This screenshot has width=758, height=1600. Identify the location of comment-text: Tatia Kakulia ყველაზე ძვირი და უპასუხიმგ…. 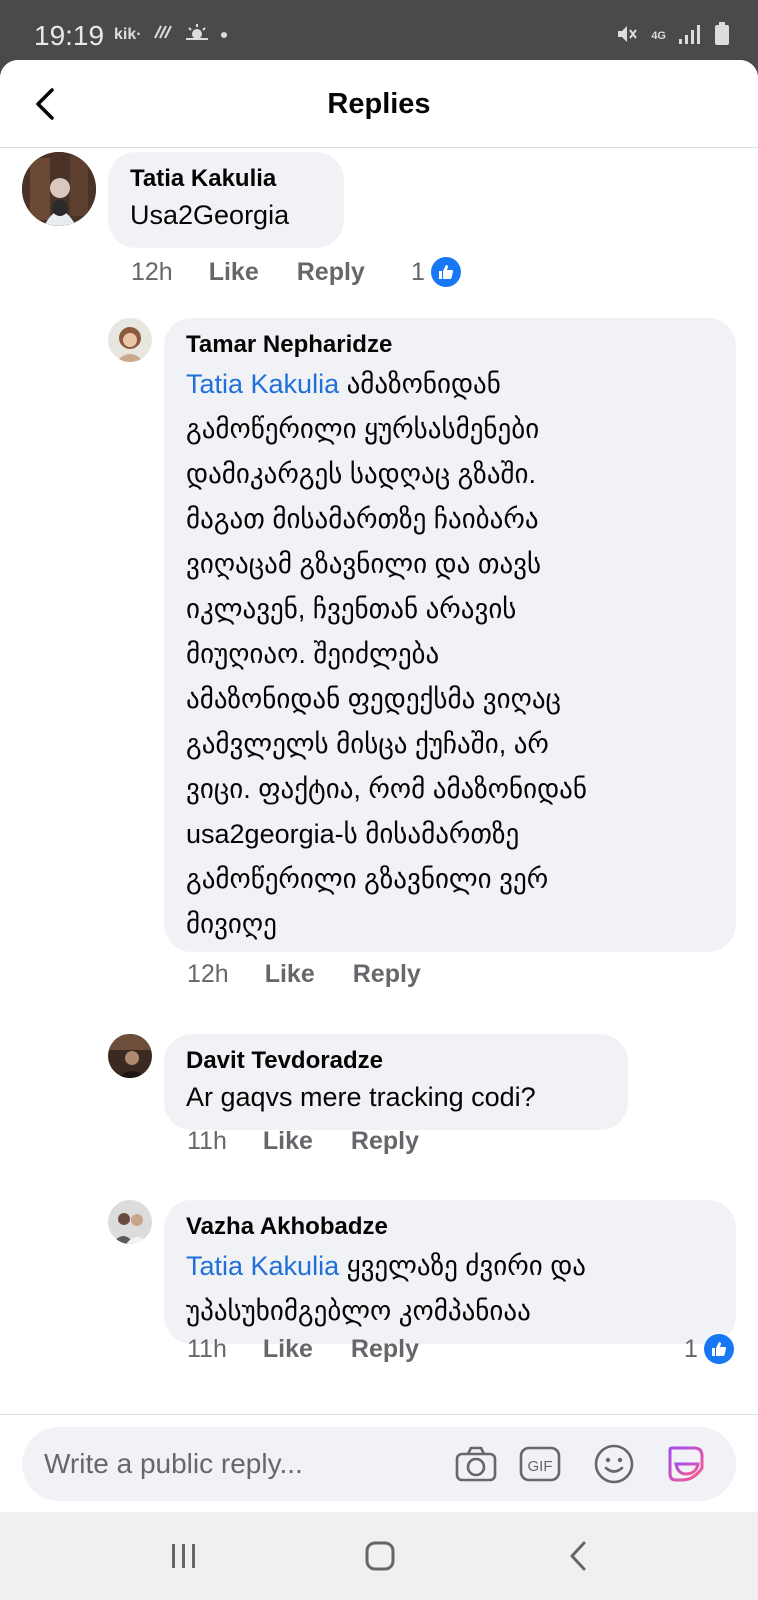
(386, 1288).